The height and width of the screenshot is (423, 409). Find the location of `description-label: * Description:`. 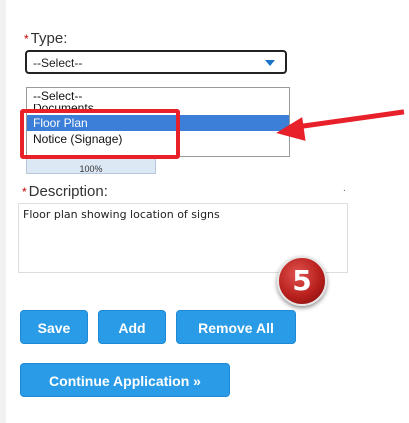

description-label: * Description: is located at coordinates (65, 192).